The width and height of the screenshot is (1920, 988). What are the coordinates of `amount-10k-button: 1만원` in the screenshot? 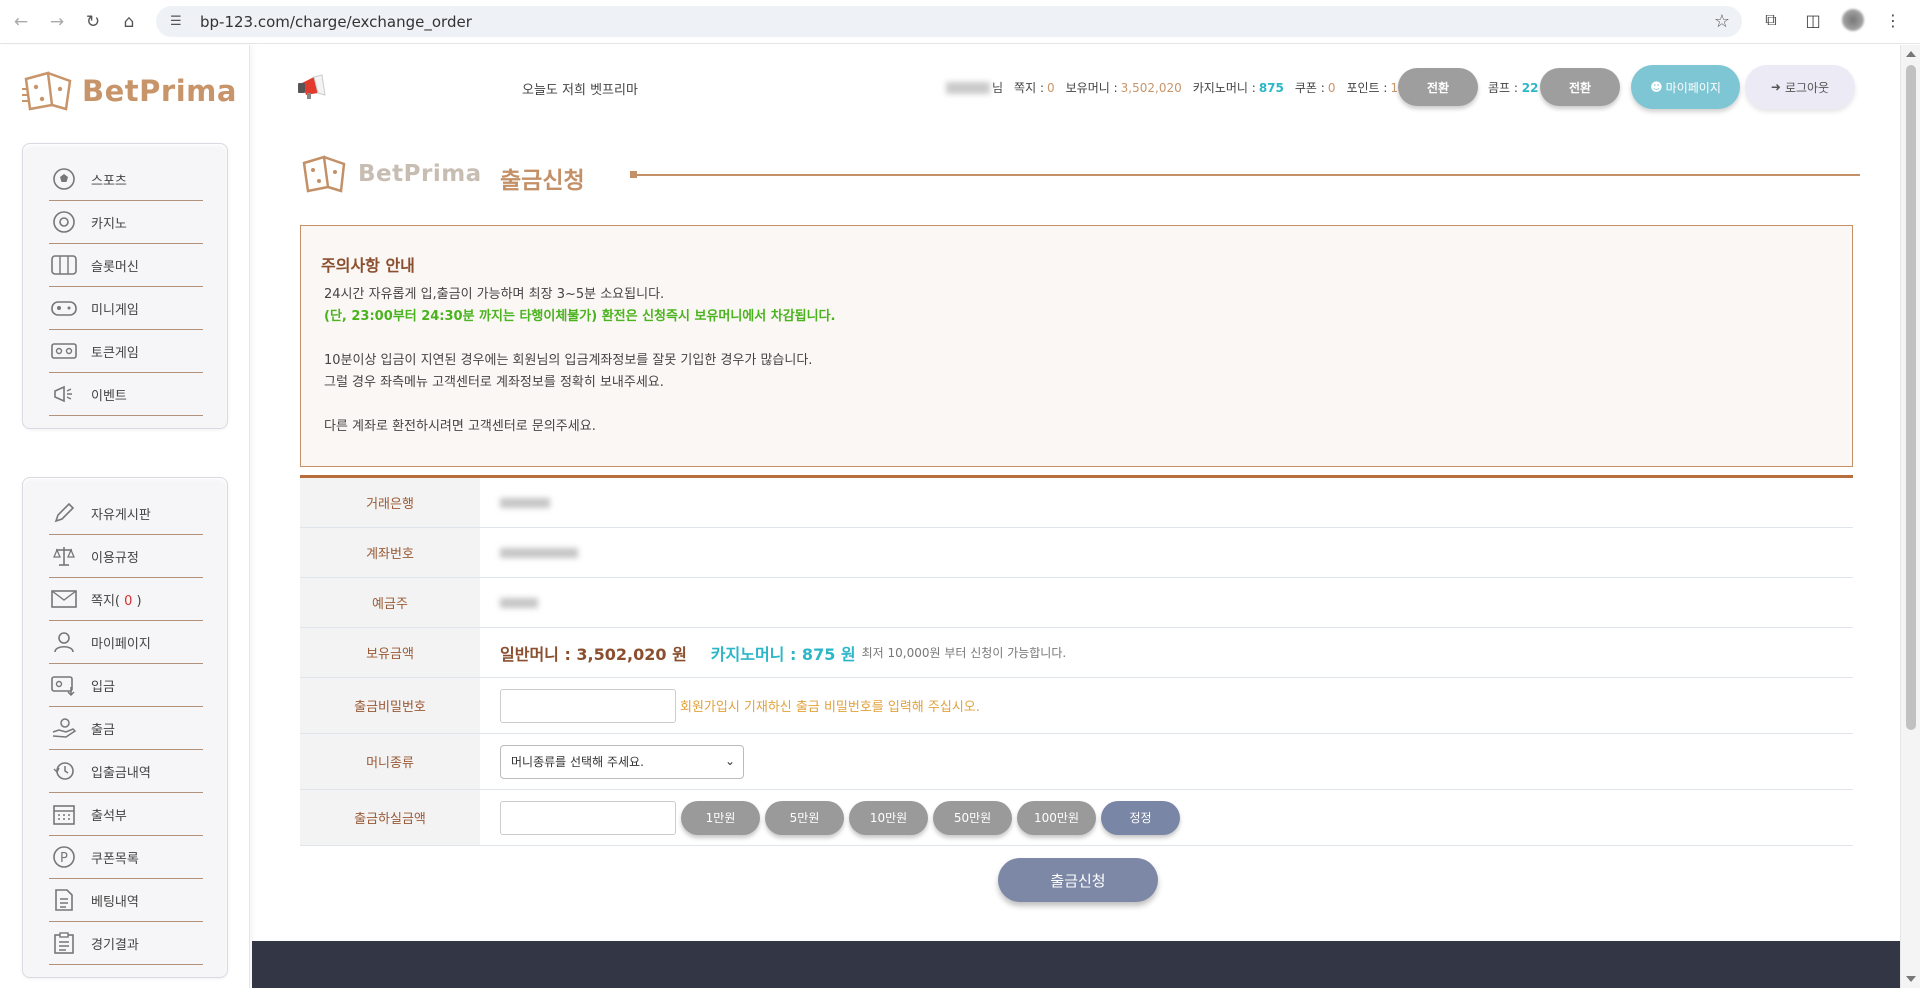 It's located at (720, 817).